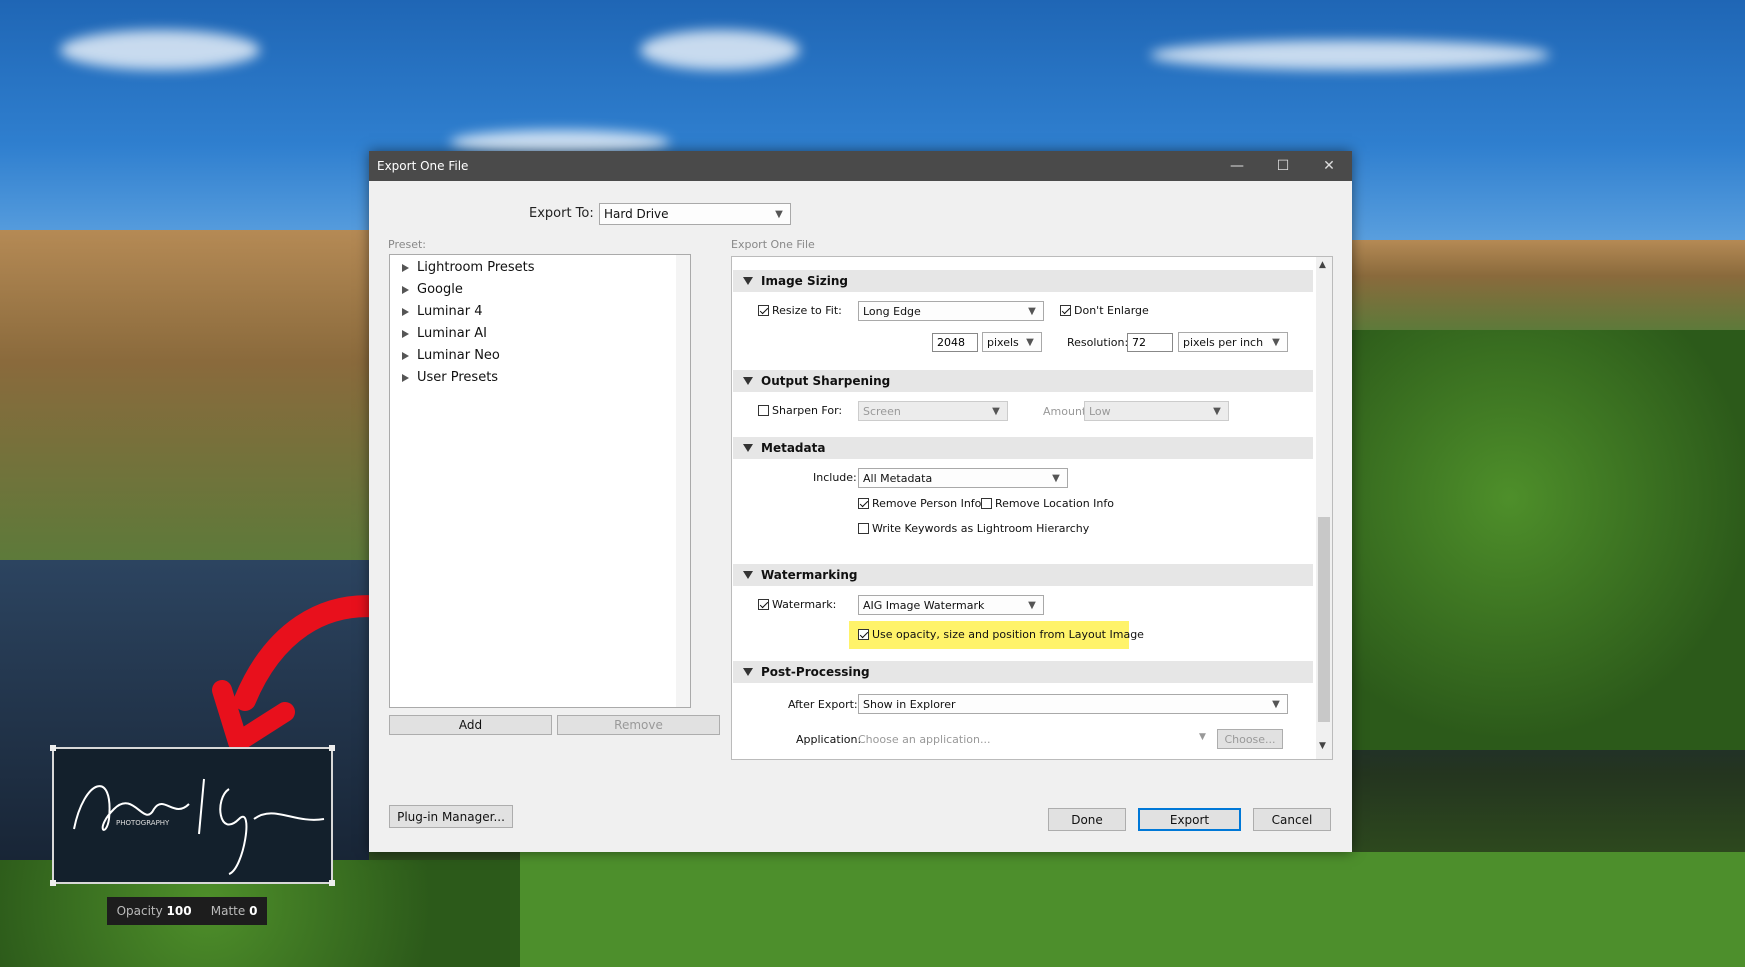  What do you see at coordinates (860, 166) in the screenshot?
I see `dialog-titlebar: Export One File — ☐ ✕` at bounding box center [860, 166].